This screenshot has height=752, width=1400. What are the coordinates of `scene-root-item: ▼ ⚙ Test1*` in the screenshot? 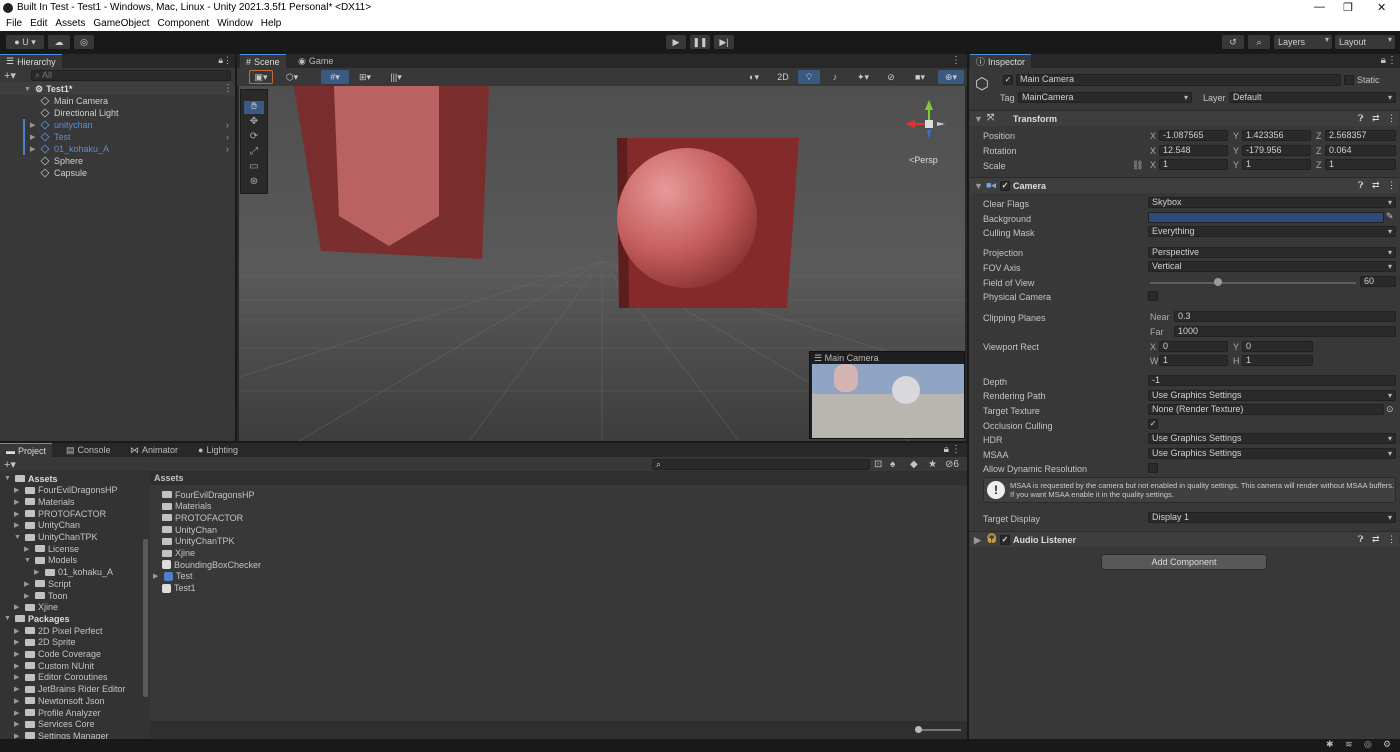 It's located at (48, 89).